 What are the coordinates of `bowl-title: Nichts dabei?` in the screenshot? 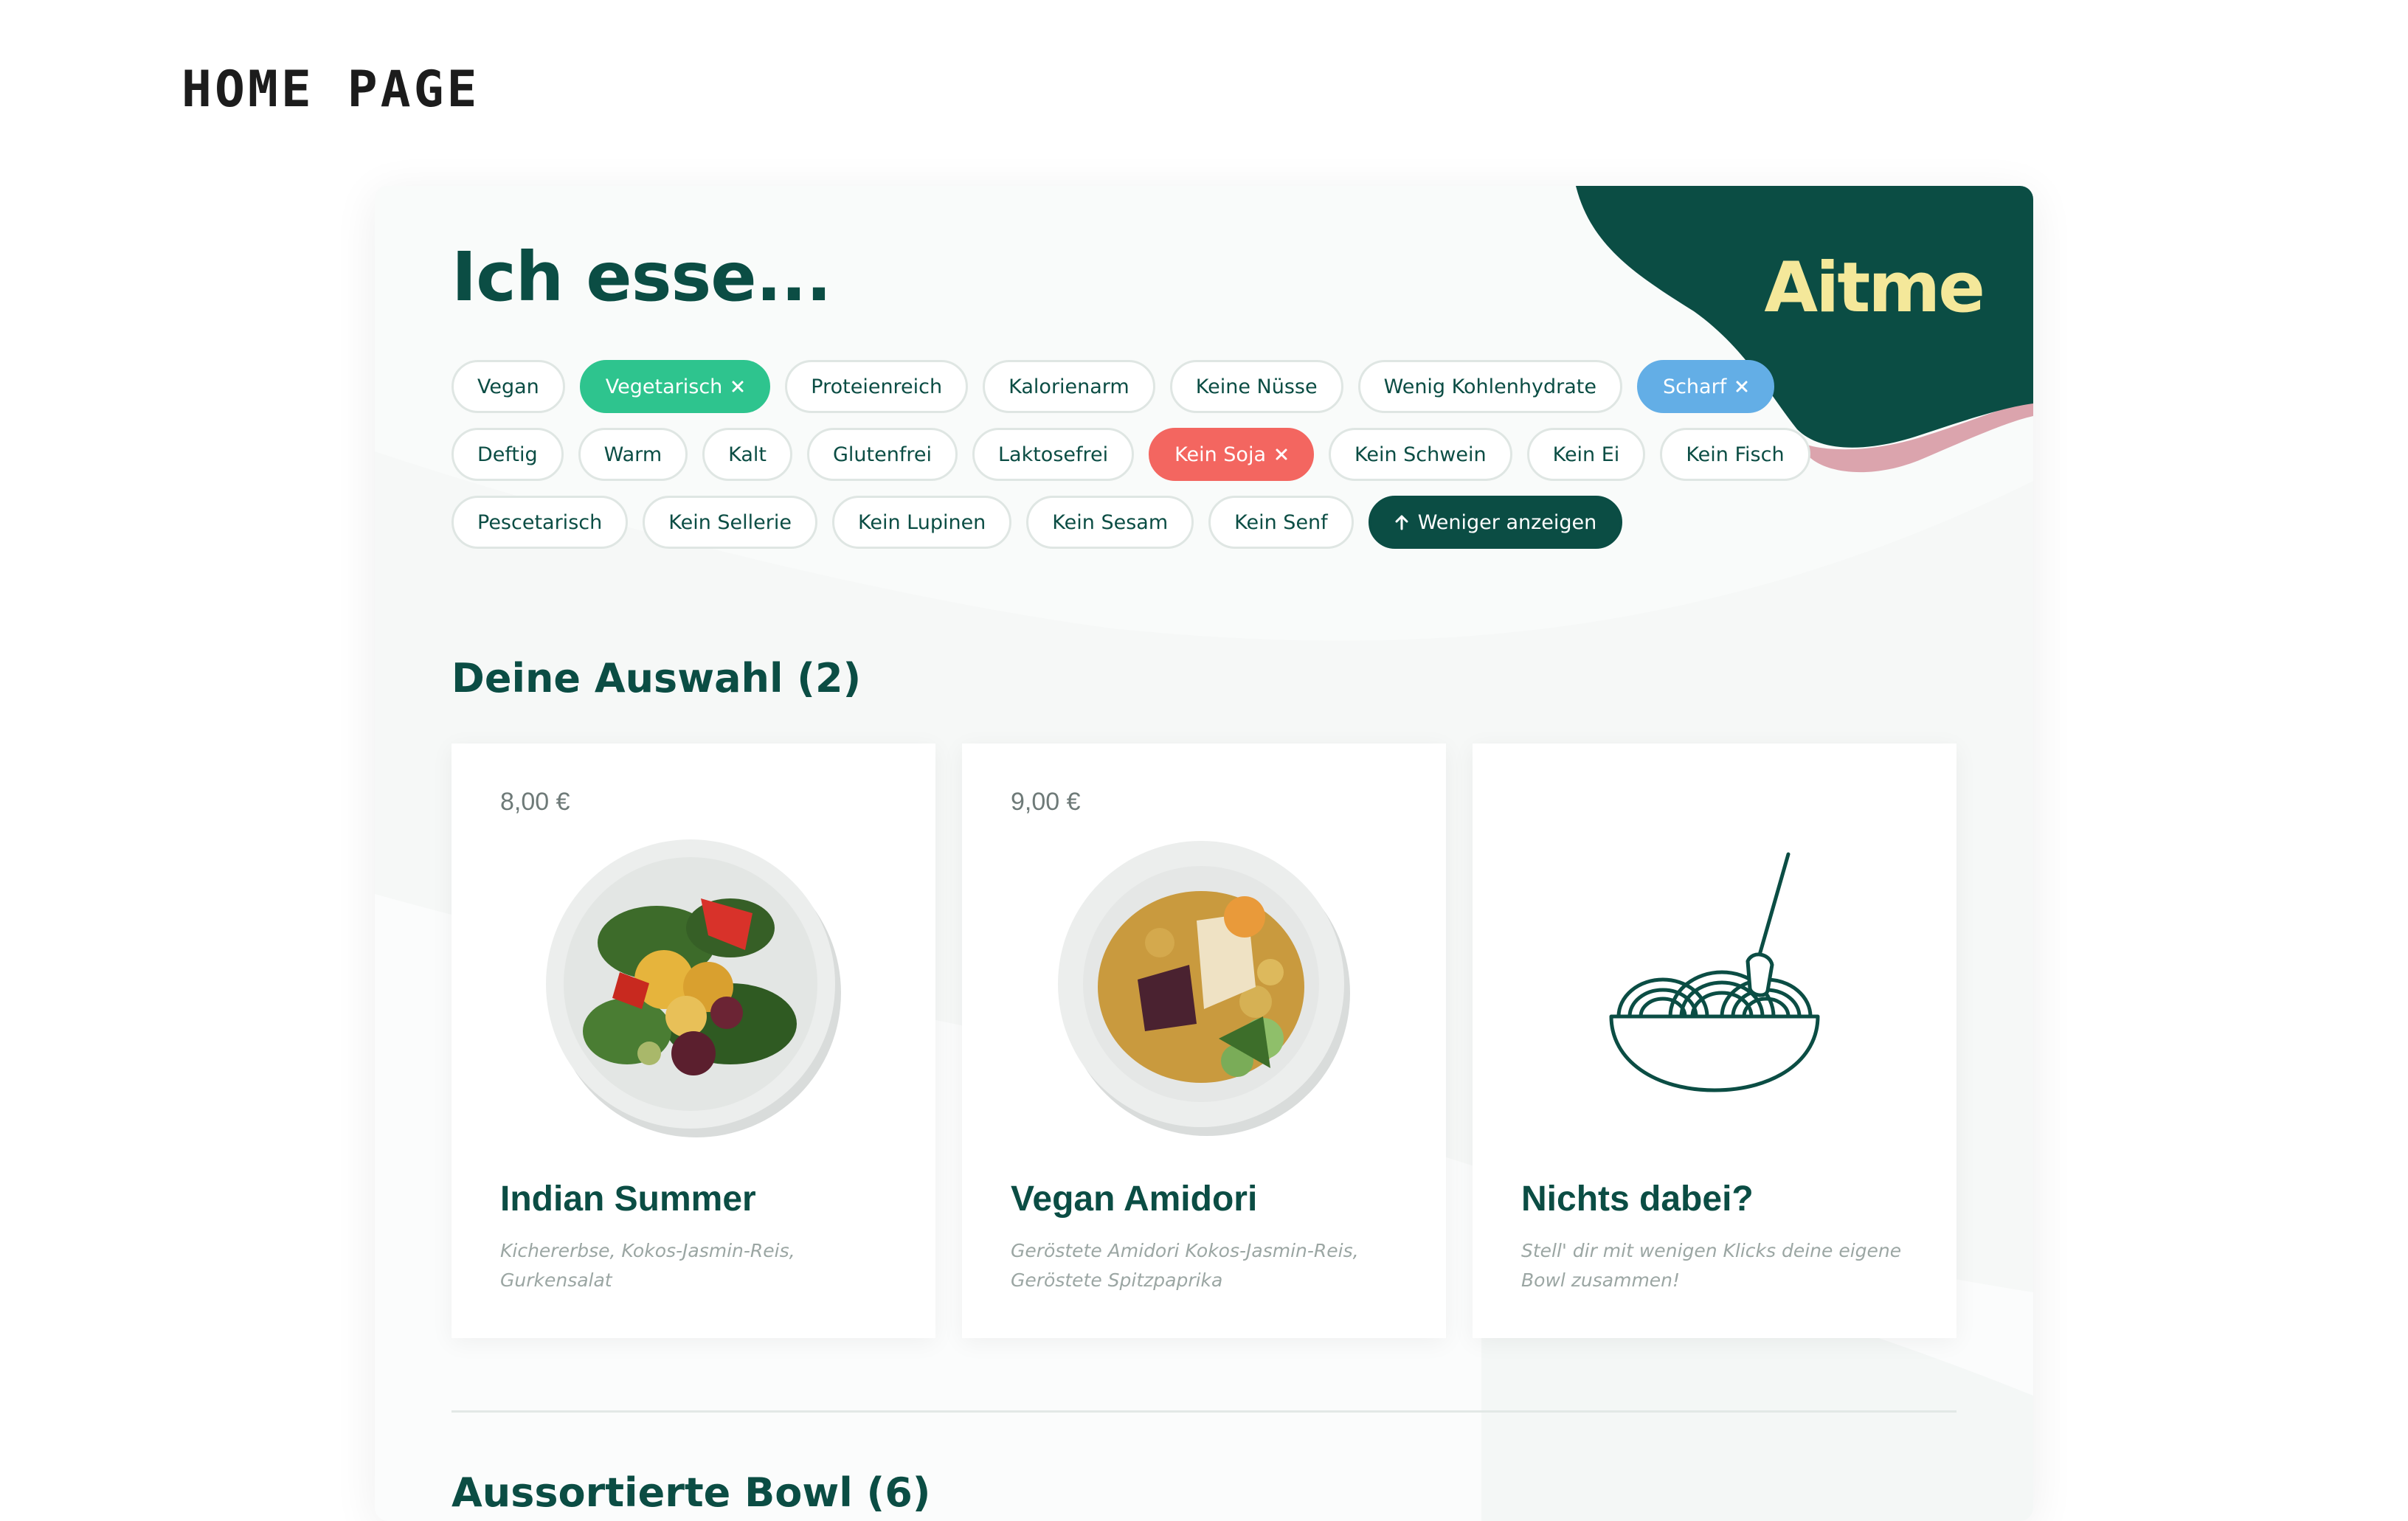 It's located at (1638, 1199).